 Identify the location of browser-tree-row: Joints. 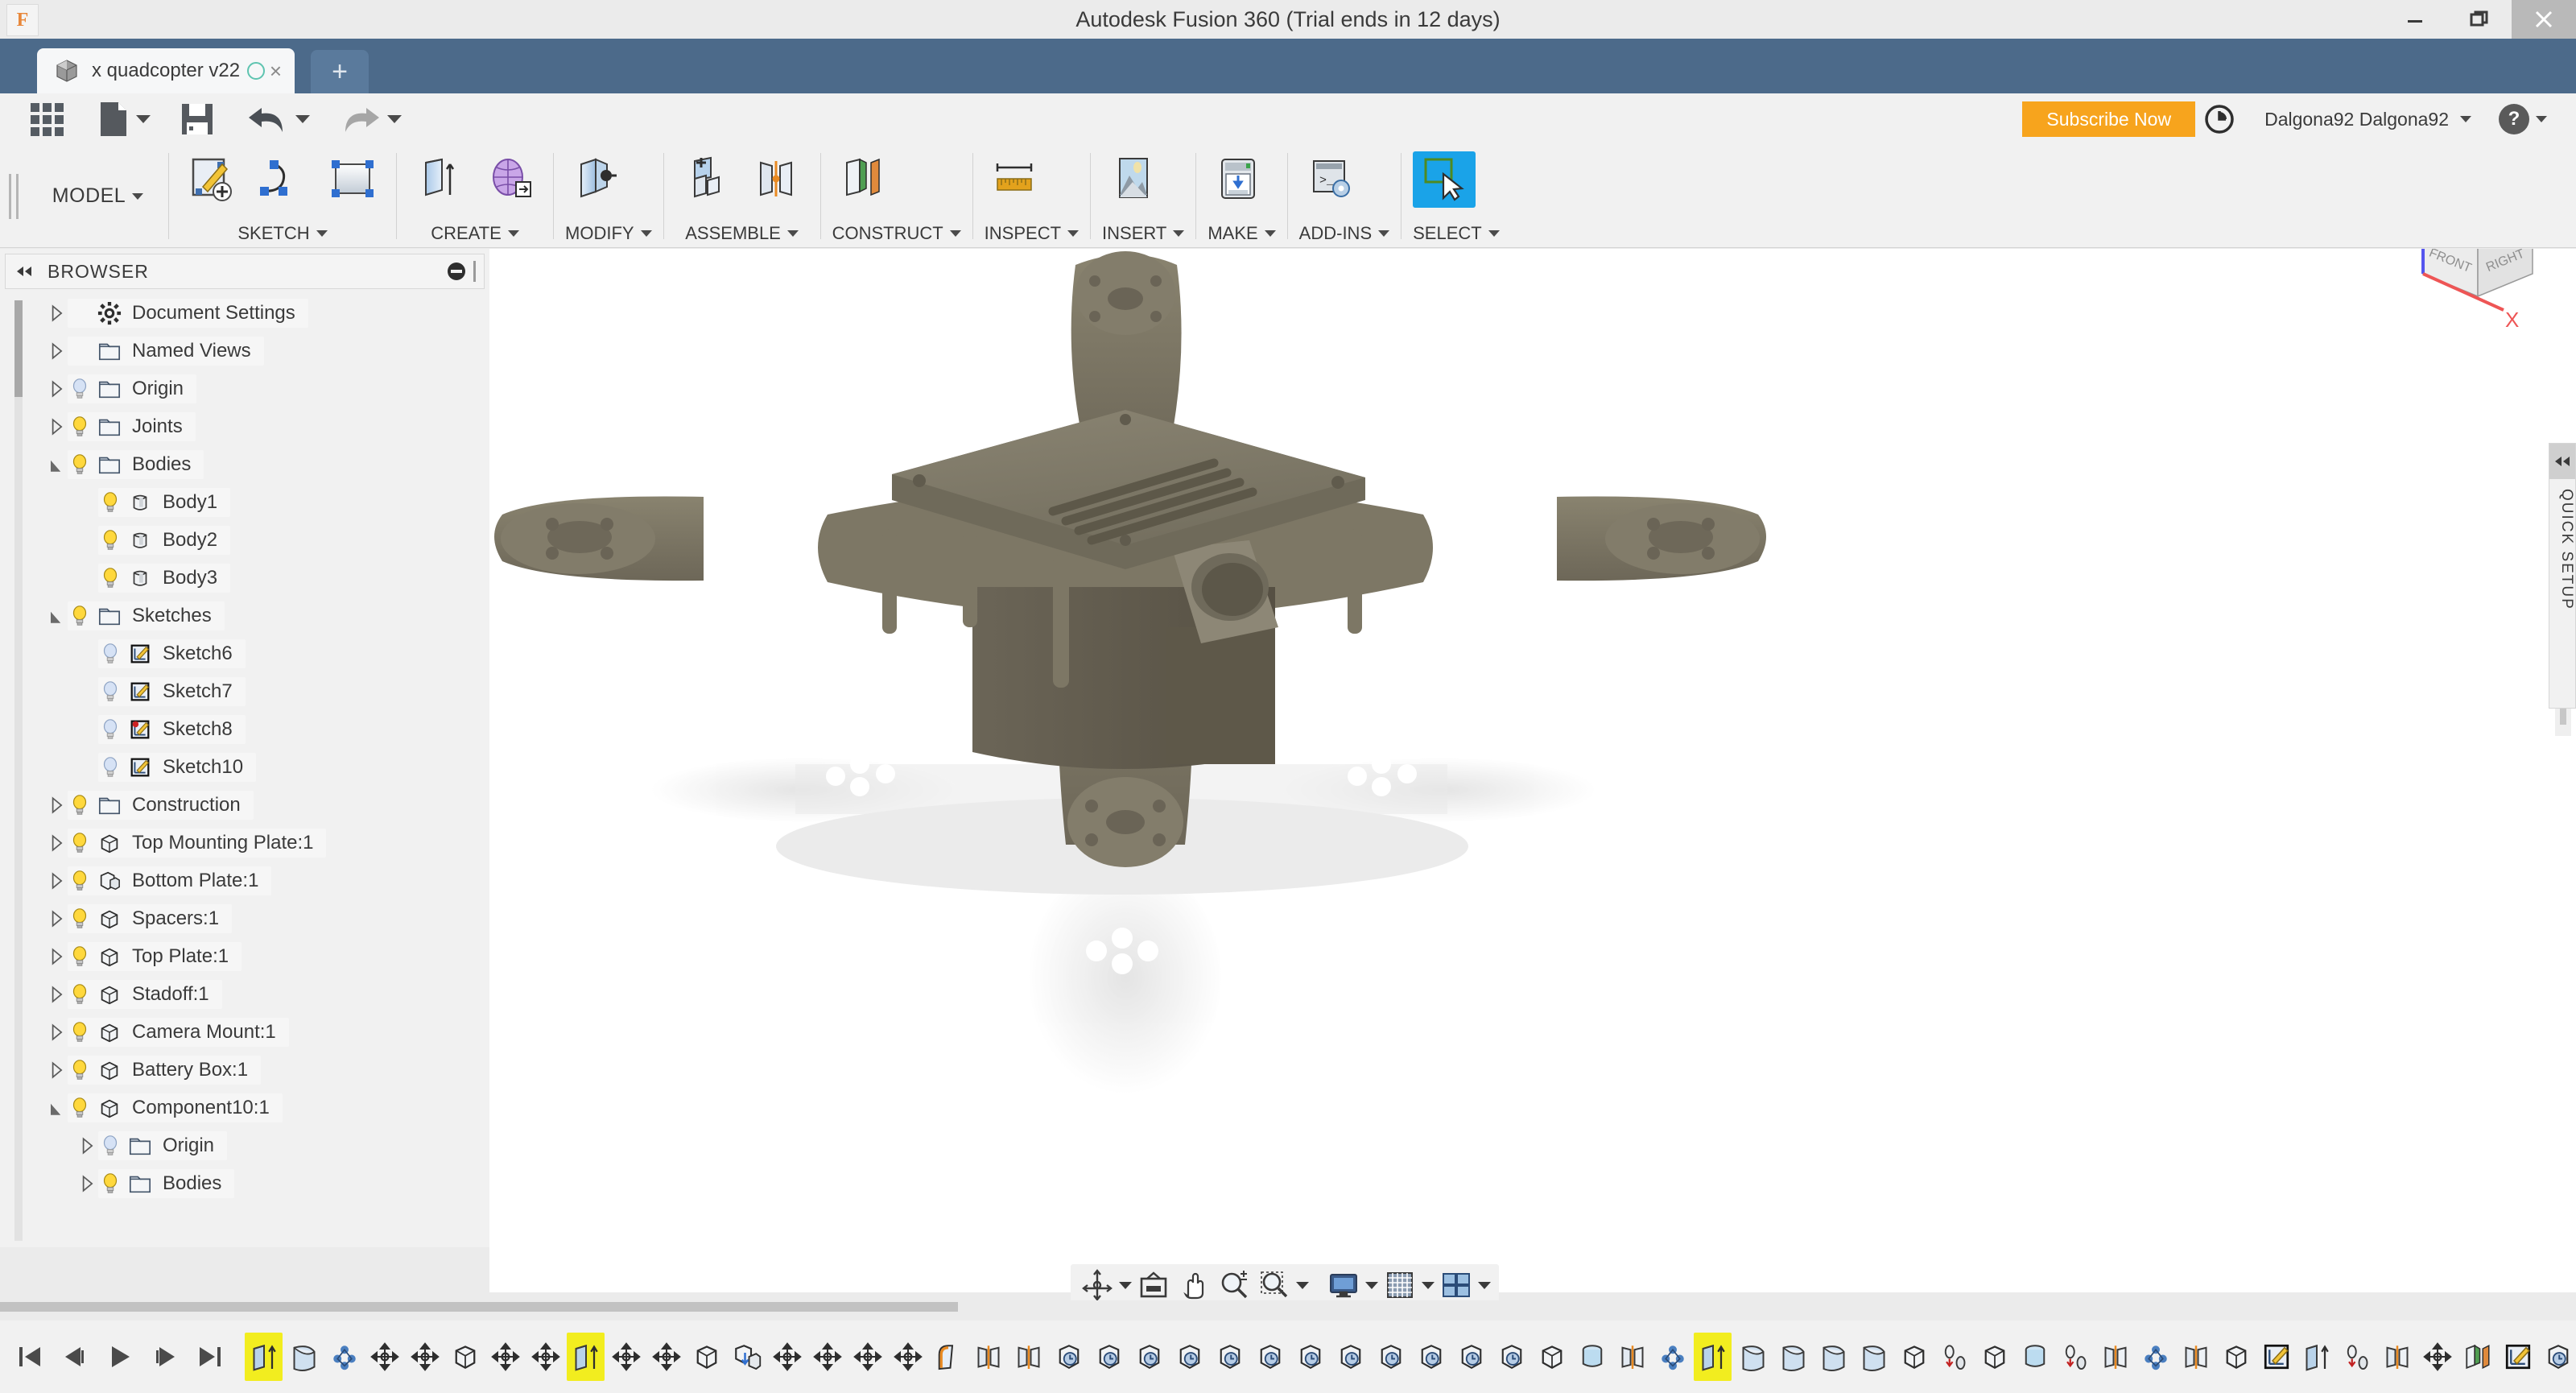
(262, 426).